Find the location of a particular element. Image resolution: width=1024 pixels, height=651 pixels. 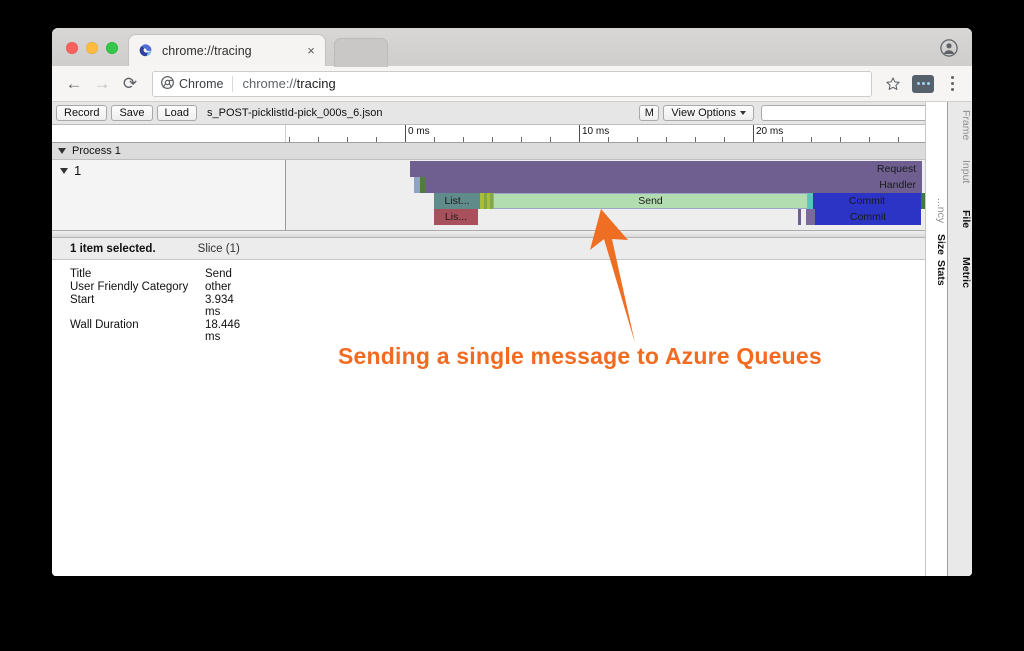

slice-count-tab: Slice (1) is located at coordinates (219, 249).